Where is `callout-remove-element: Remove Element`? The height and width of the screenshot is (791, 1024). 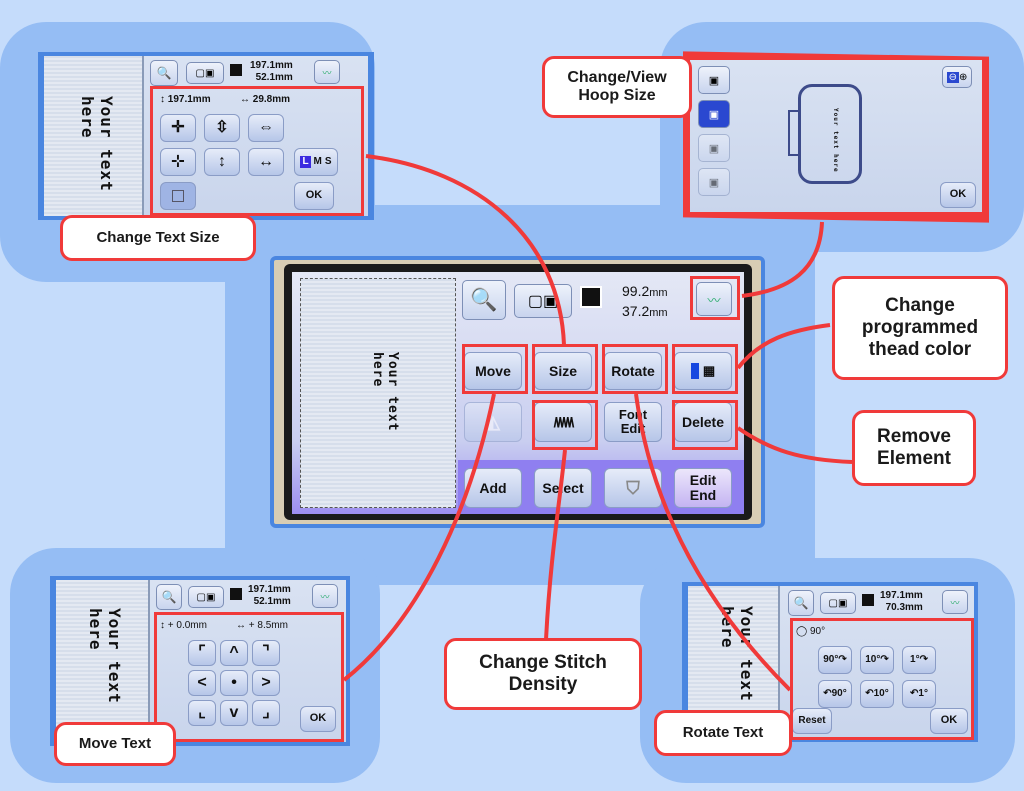 callout-remove-element: Remove Element is located at coordinates (914, 448).